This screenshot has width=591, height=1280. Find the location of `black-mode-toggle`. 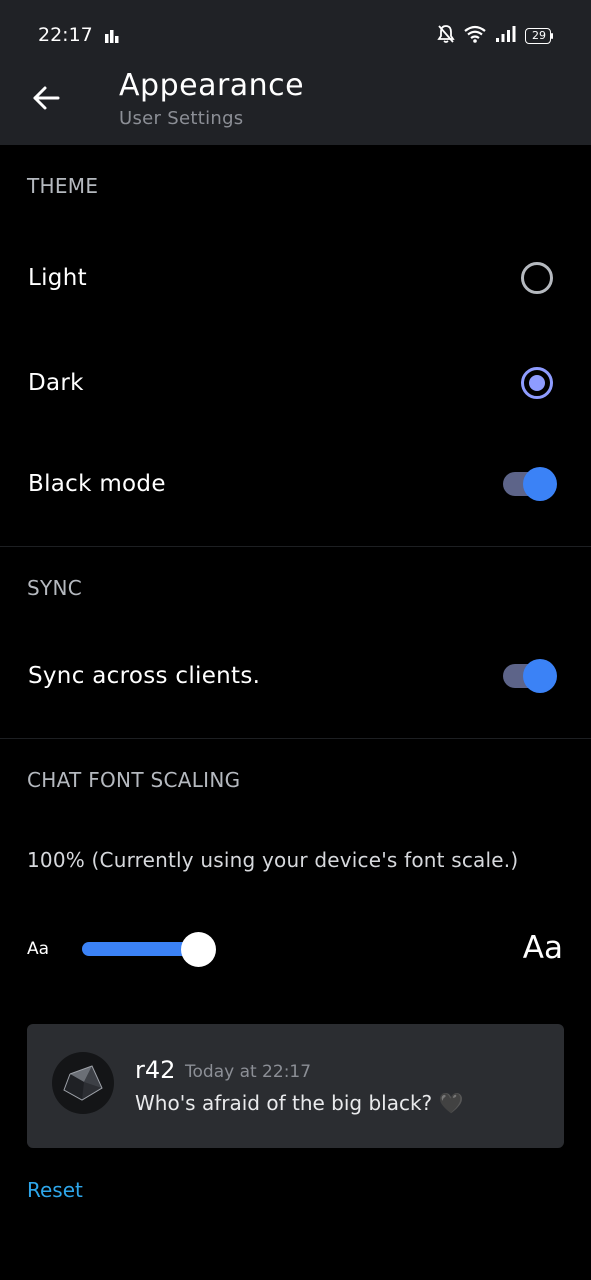

black-mode-toggle is located at coordinates (530, 484).